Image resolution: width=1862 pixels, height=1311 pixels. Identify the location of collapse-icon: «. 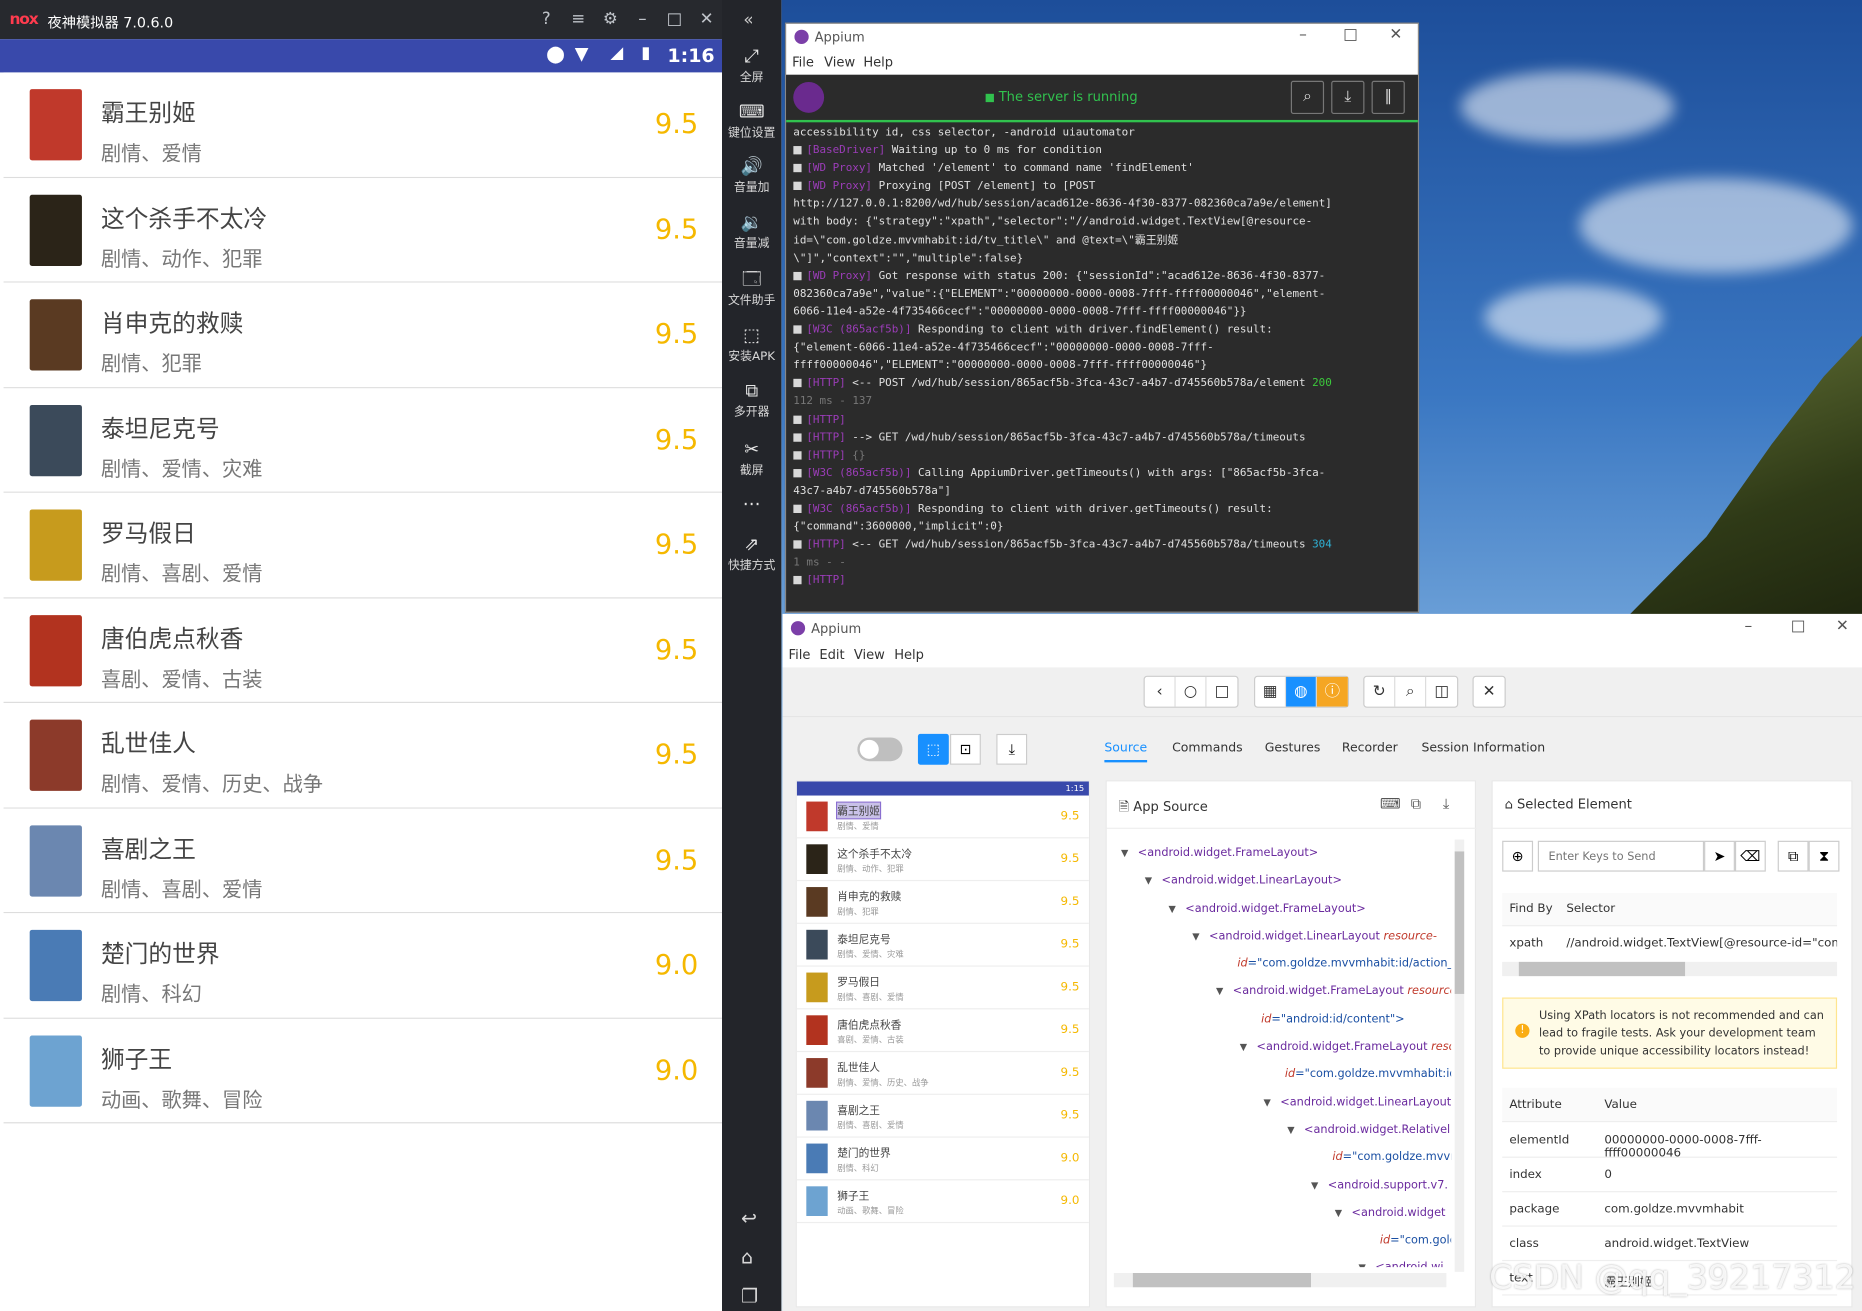
(748, 20).